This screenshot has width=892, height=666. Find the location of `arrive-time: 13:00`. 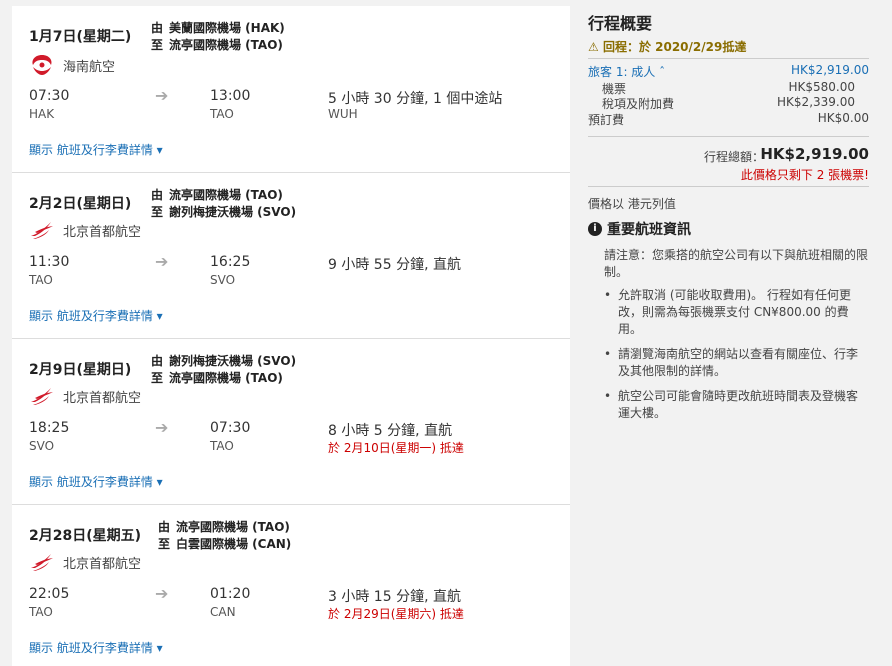

arrive-time: 13:00 is located at coordinates (230, 96).